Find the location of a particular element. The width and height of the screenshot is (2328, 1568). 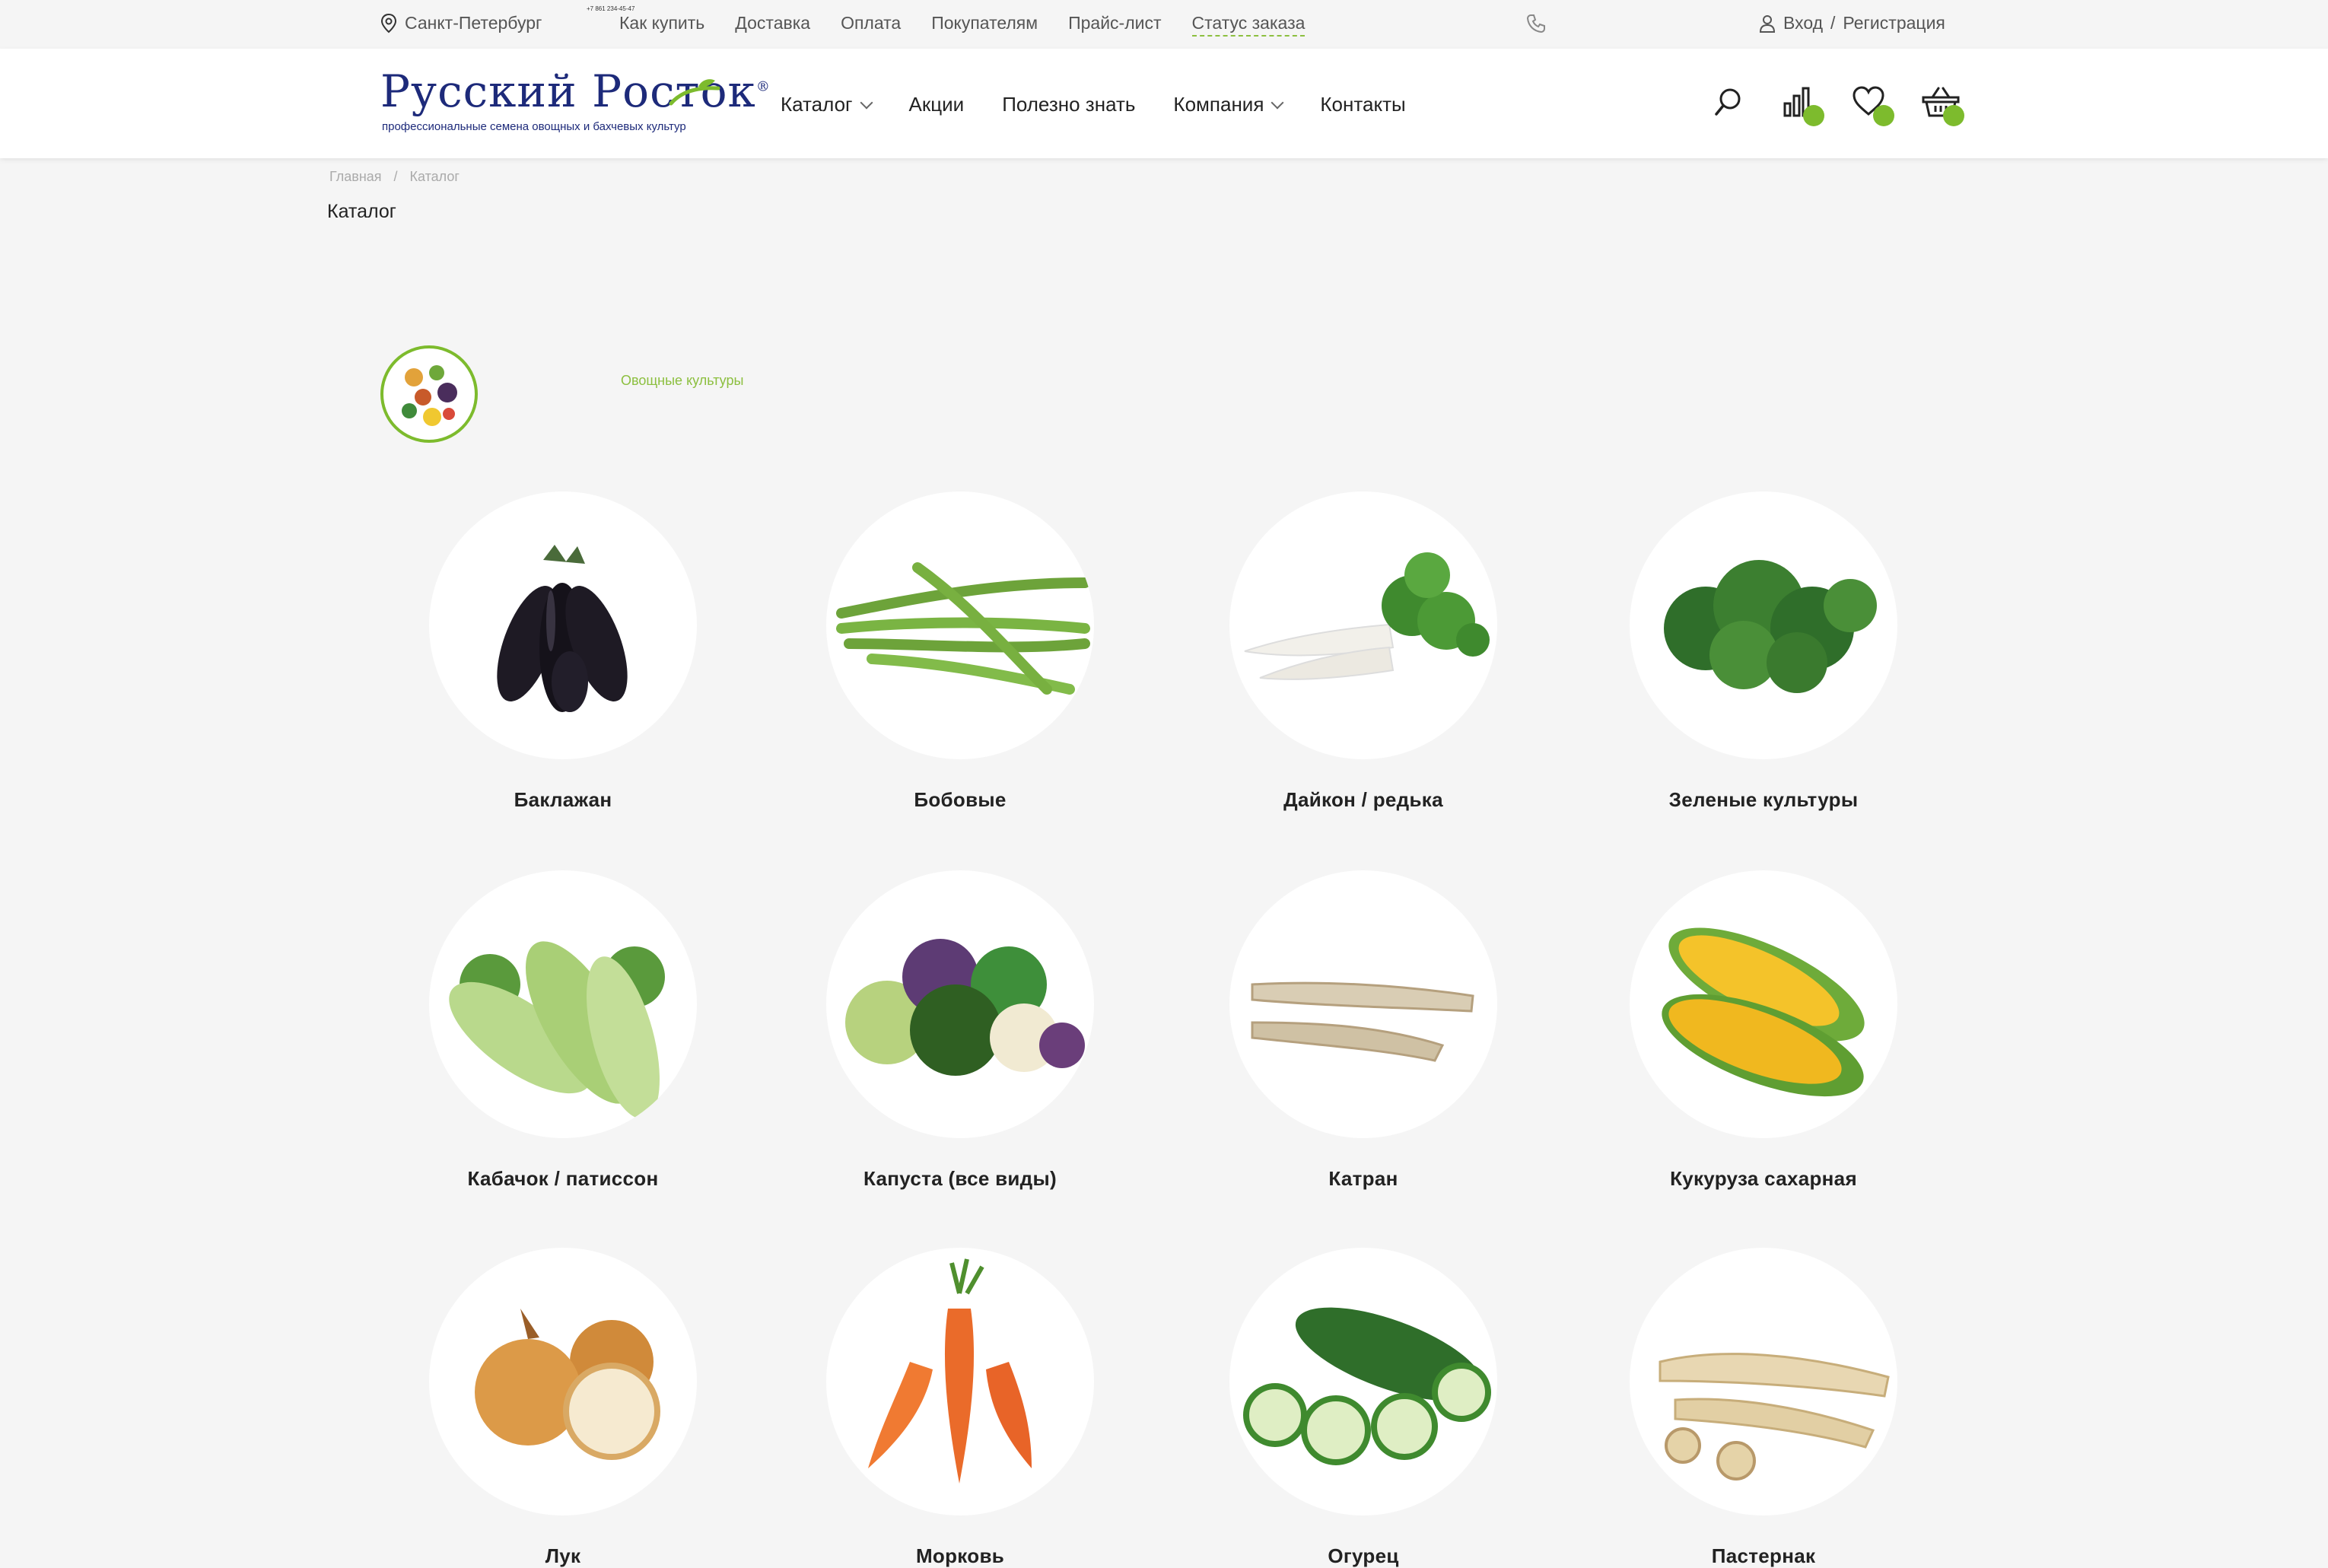

category-card: Кабачок / патиссон is located at coordinates (563, 1030).